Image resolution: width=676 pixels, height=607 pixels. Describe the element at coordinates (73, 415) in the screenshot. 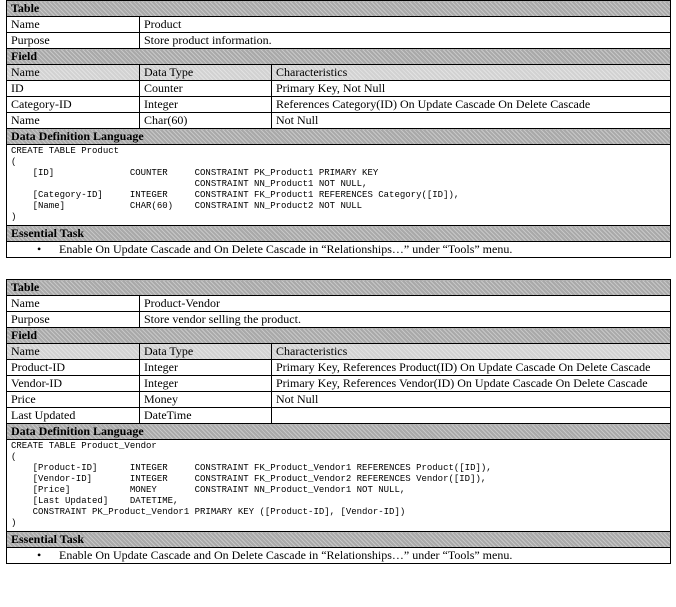

I see `field-name: Last Updated` at that location.